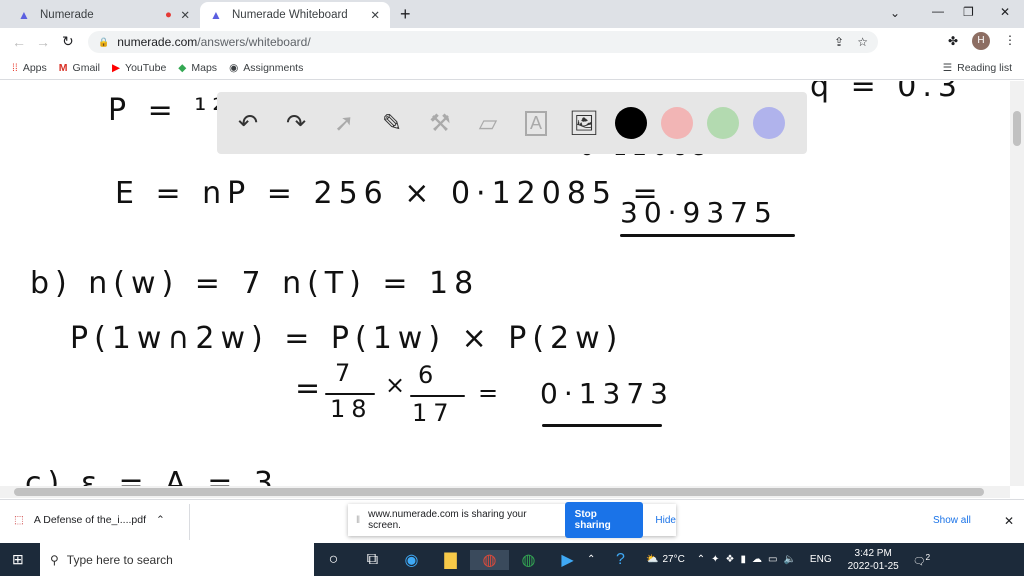  Describe the element at coordinates (677, 123) in the screenshot. I see `color-pink` at that location.